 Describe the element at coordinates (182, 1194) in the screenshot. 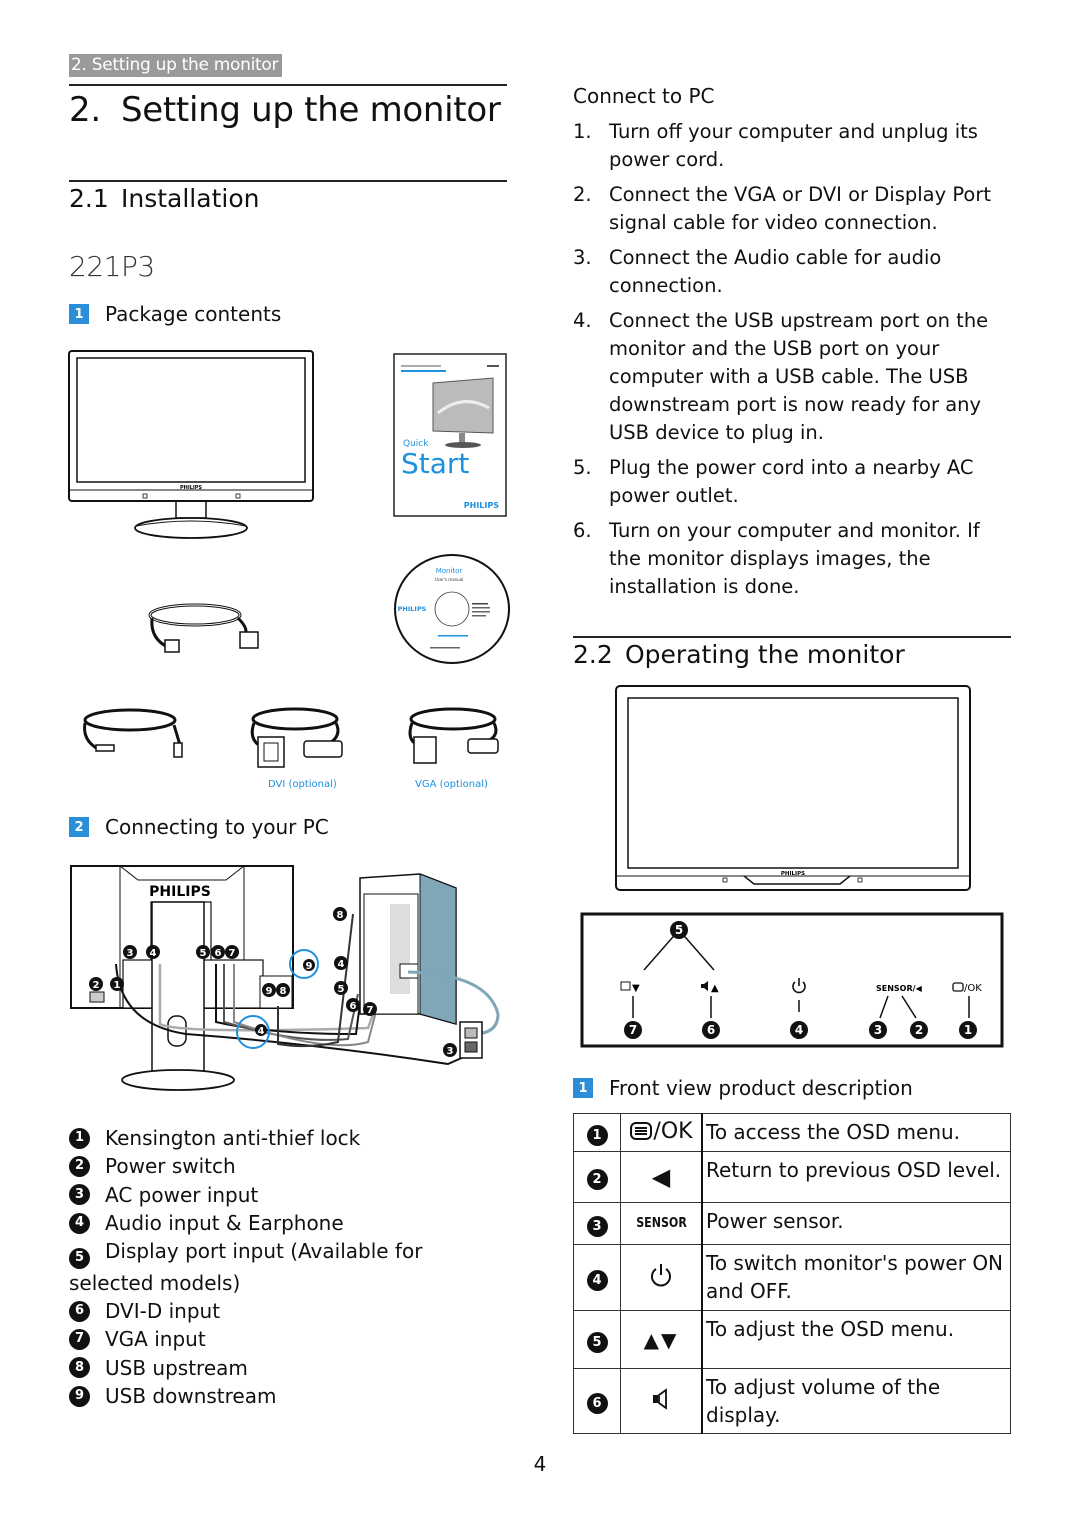

I see `legend-label: AC power input` at that location.